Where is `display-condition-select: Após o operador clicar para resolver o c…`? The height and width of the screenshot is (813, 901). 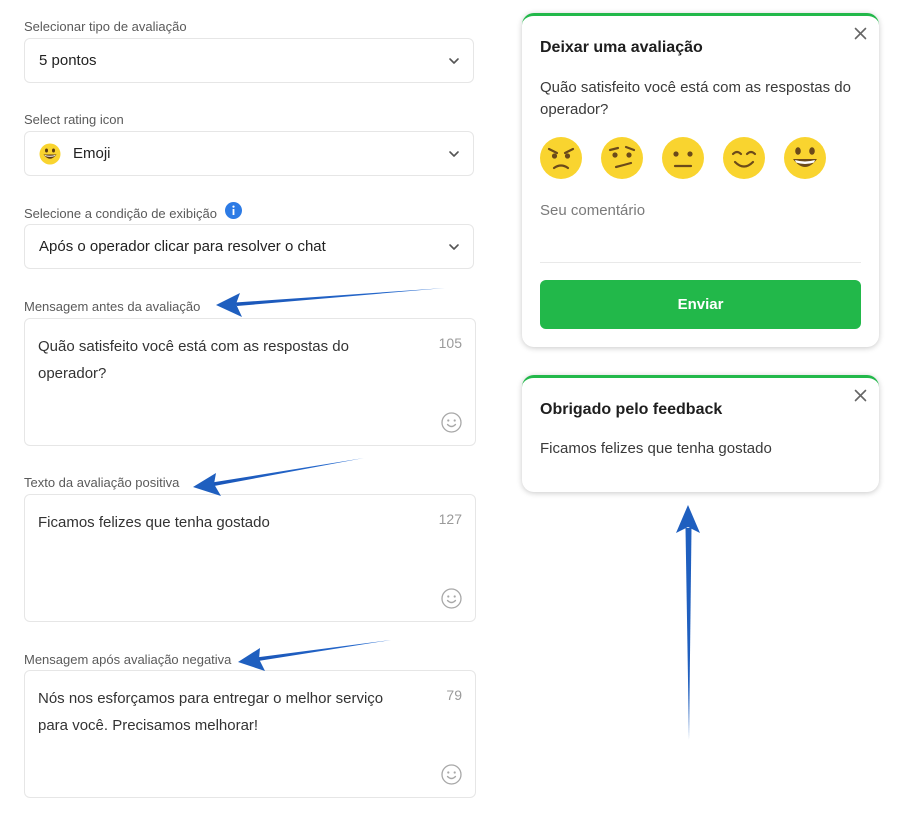
display-condition-select: Após o operador clicar para resolver o c… is located at coordinates (249, 246).